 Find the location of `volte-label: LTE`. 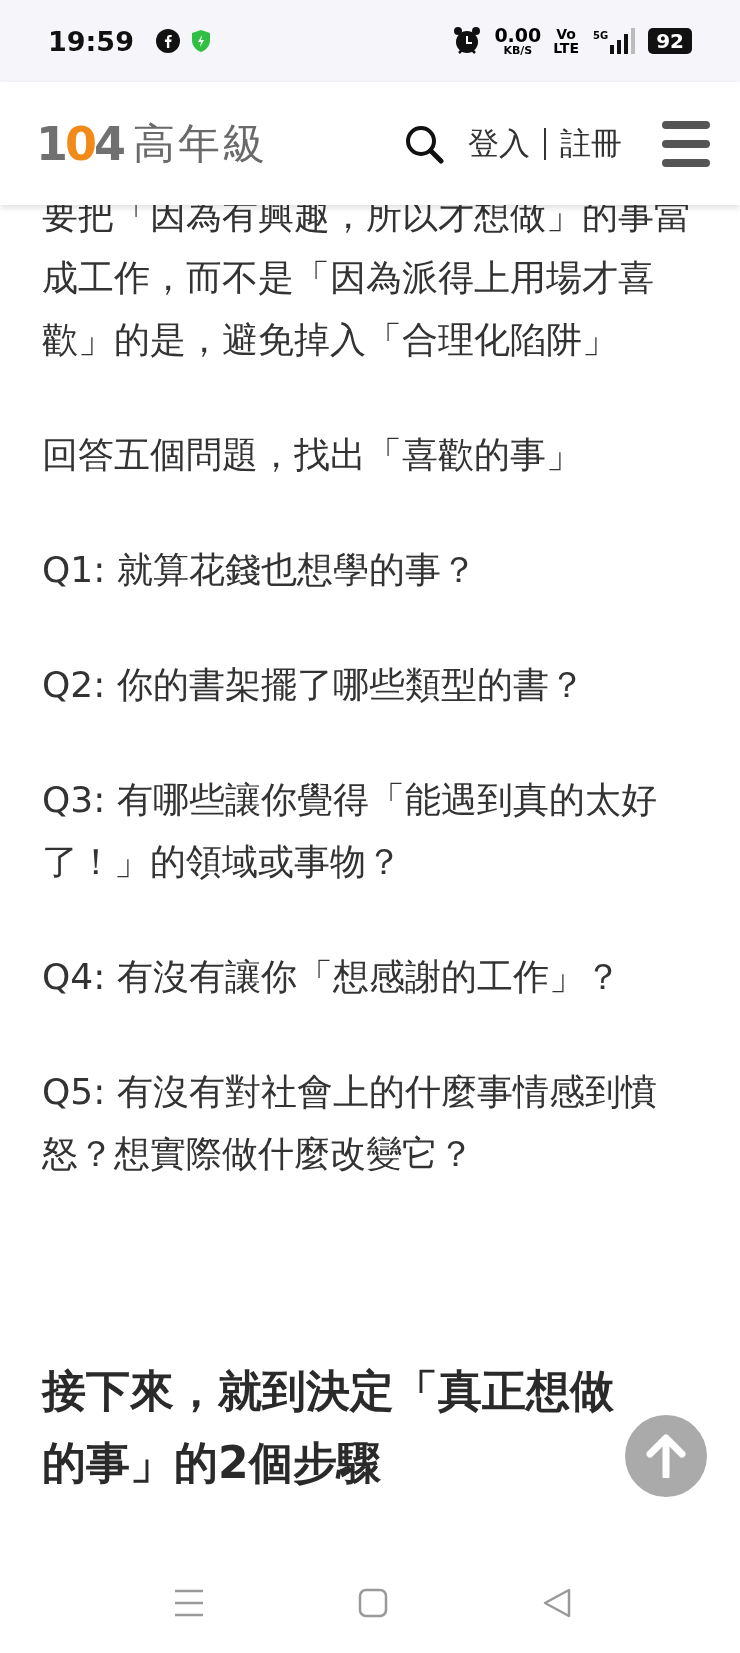

volte-label: LTE is located at coordinates (566, 48).